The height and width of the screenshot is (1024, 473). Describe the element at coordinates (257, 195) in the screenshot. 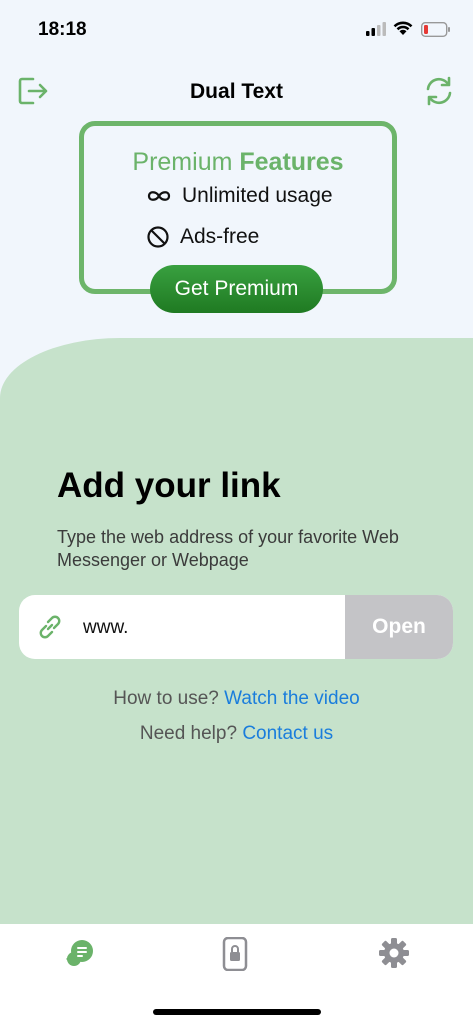

I see `feature-label-unlimited: Unlimited usage` at that location.